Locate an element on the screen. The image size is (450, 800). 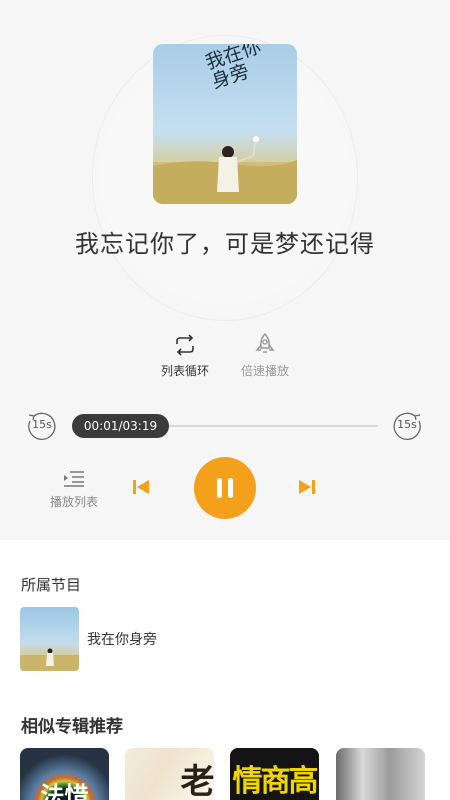
playback-speed-label: 倍速播放 is located at coordinates (264, 371).